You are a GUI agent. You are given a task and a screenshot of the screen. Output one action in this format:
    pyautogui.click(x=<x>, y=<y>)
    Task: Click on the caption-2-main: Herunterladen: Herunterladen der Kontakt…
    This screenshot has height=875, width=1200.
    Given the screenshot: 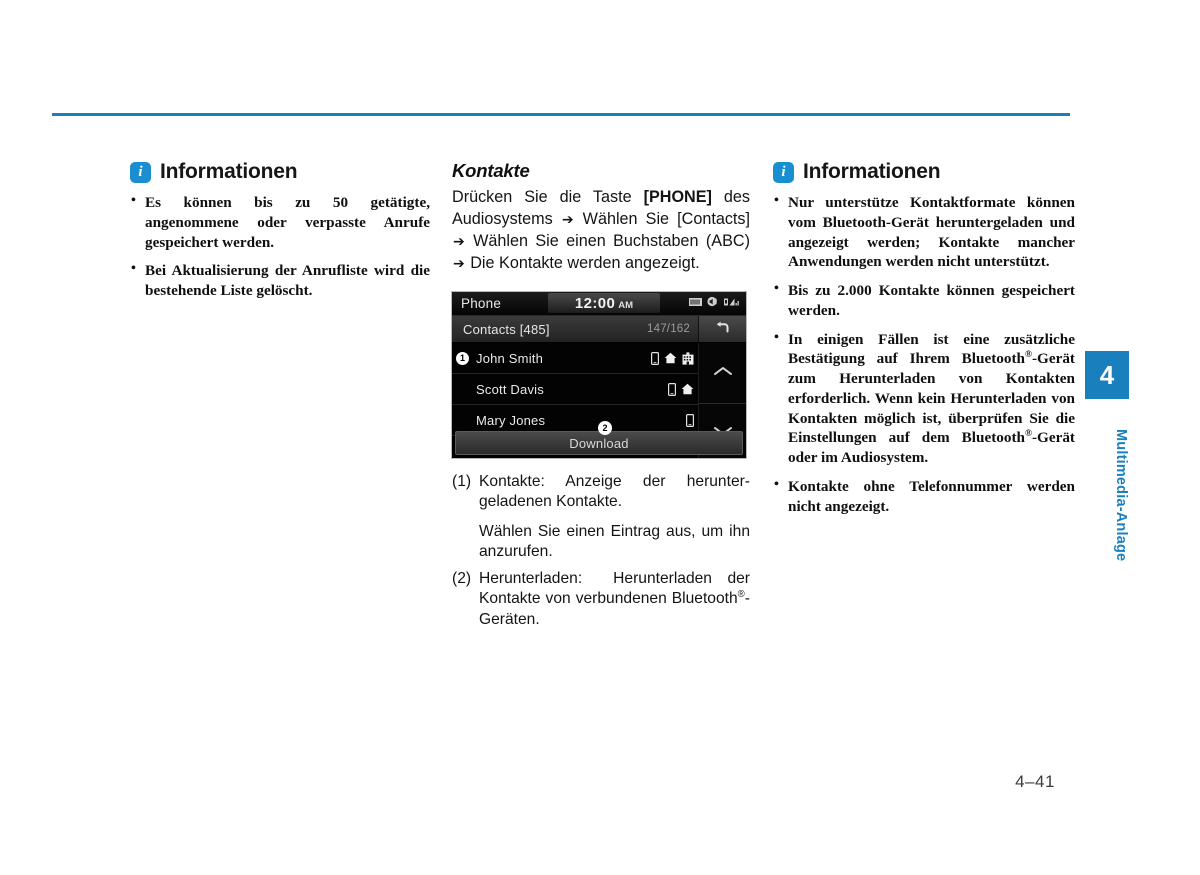 What is the action you would take?
    pyautogui.click(x=614, y=599)
    